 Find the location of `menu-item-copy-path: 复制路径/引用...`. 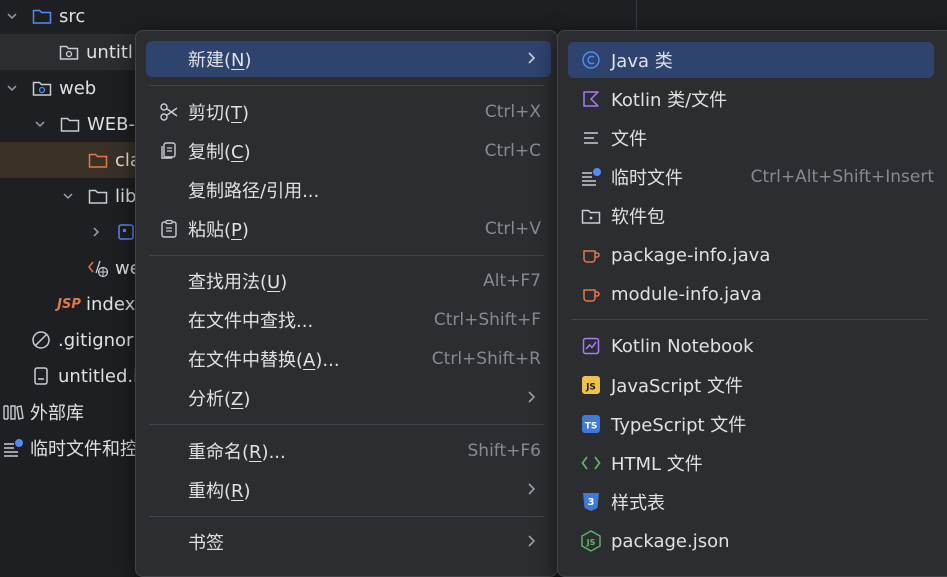

menu-item-copy-path: 复制路径/引用... is located at coordinates (348, 190).